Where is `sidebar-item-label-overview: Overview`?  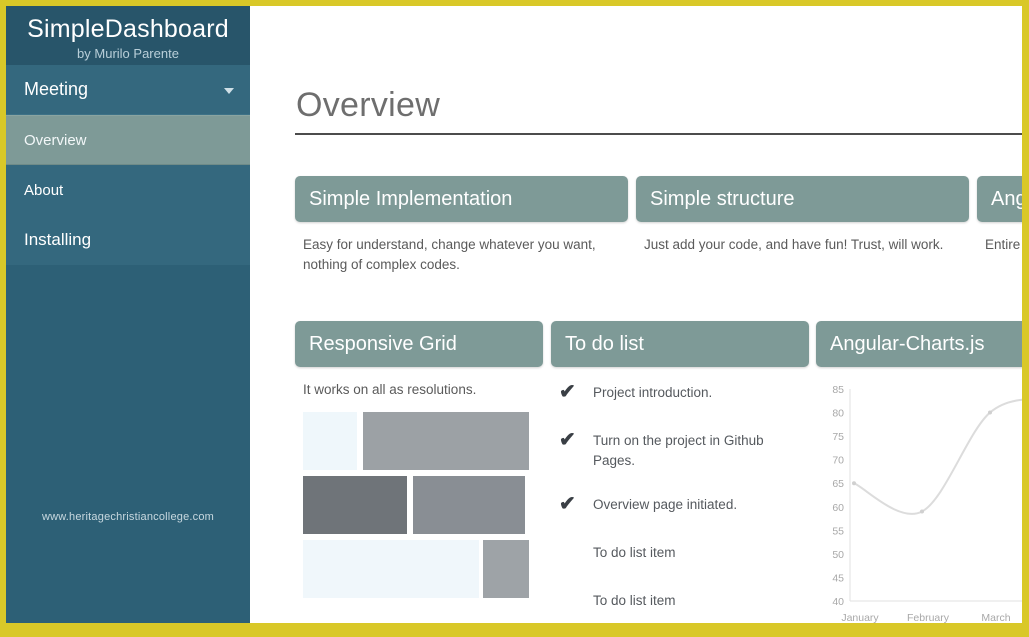 sidebar-item-label-overview: Overview is located at coordinates (55, 140).